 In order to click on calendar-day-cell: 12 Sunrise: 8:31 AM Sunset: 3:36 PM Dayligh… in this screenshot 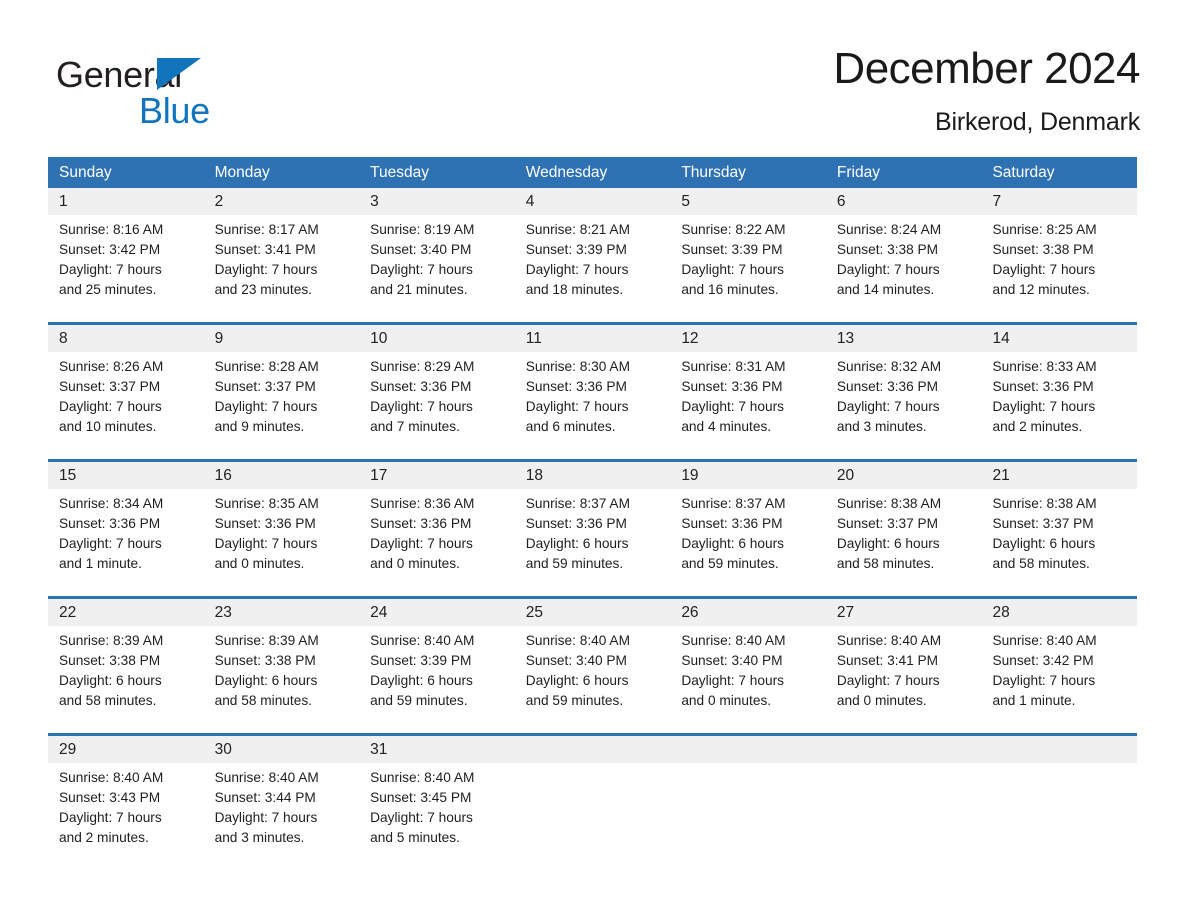, I will do `click(748, 392)`.